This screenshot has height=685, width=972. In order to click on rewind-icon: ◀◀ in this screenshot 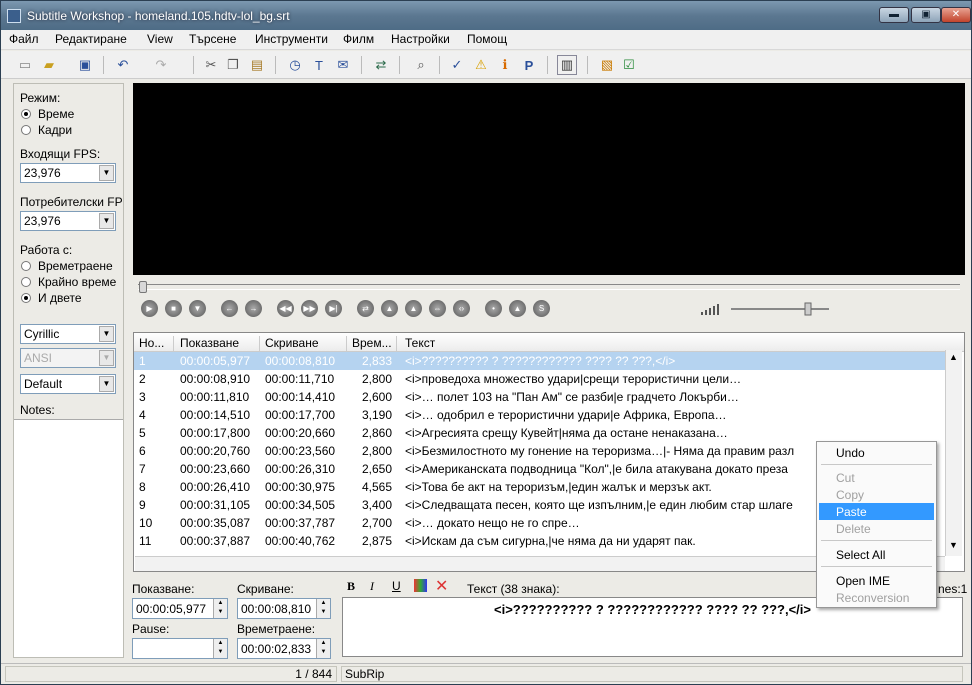, I will do `click(285, 308)`.